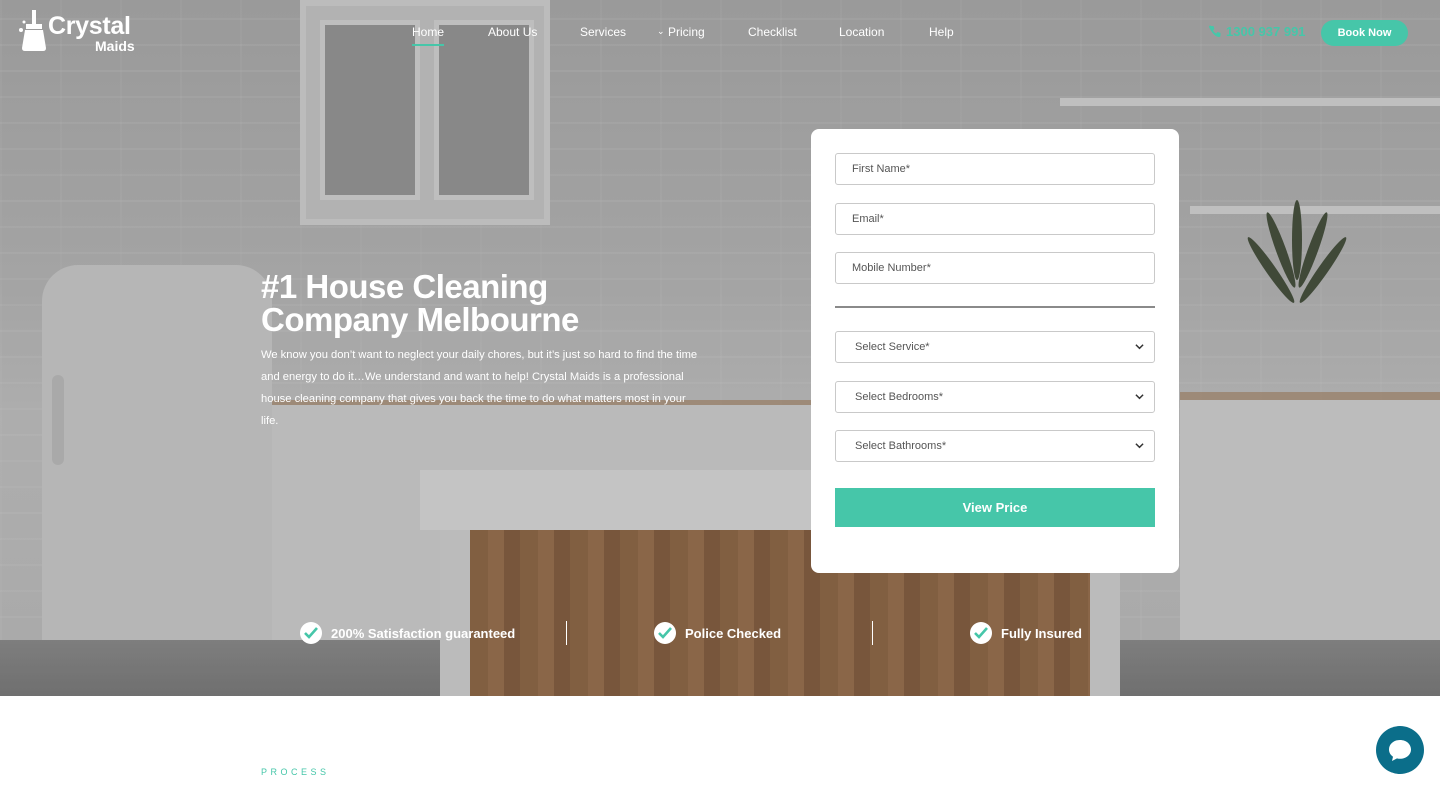 The image size is (1440, 790). I want to click on first-name-field, so click(995, 169).